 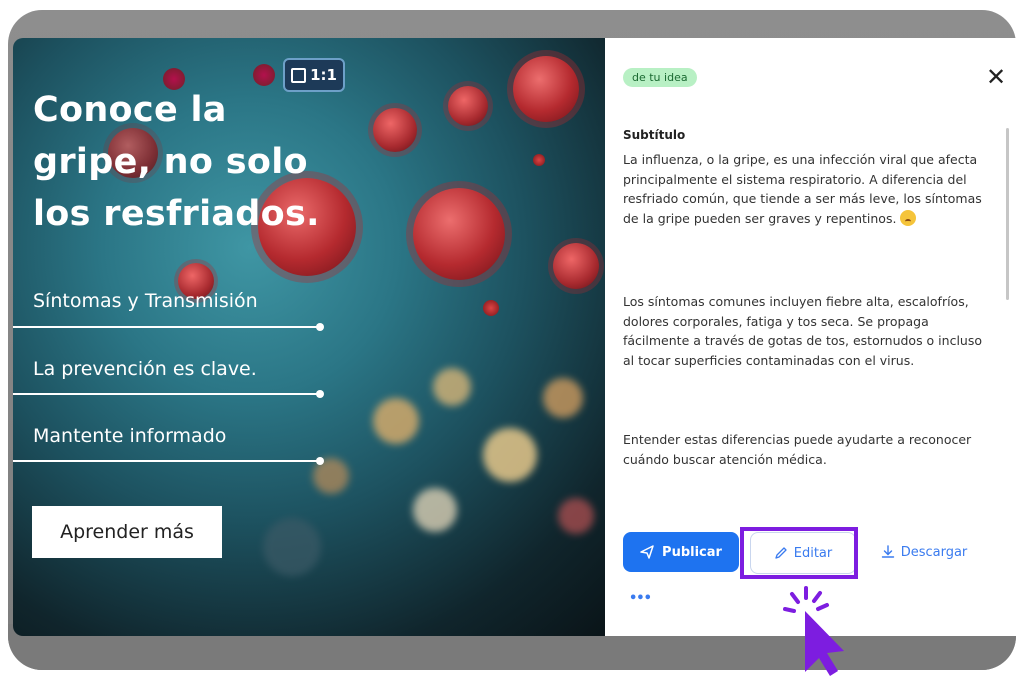 What do you see at coordinates (145, 301) in the screenshot?
I see `menu-item-symptoms: Síntomas y Transmisión` at bounding box center [145, 301].